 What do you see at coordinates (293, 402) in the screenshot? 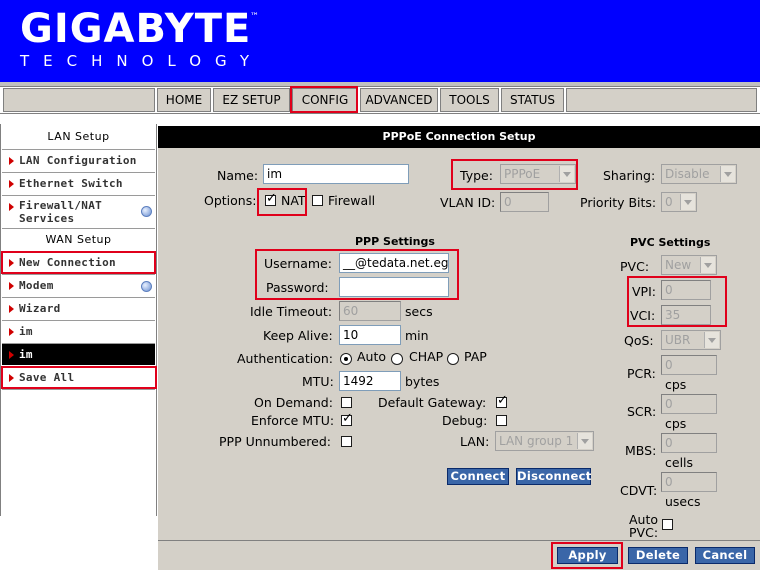
I see `on-demand-label: On Demand:` at bounding box center [293, 402].